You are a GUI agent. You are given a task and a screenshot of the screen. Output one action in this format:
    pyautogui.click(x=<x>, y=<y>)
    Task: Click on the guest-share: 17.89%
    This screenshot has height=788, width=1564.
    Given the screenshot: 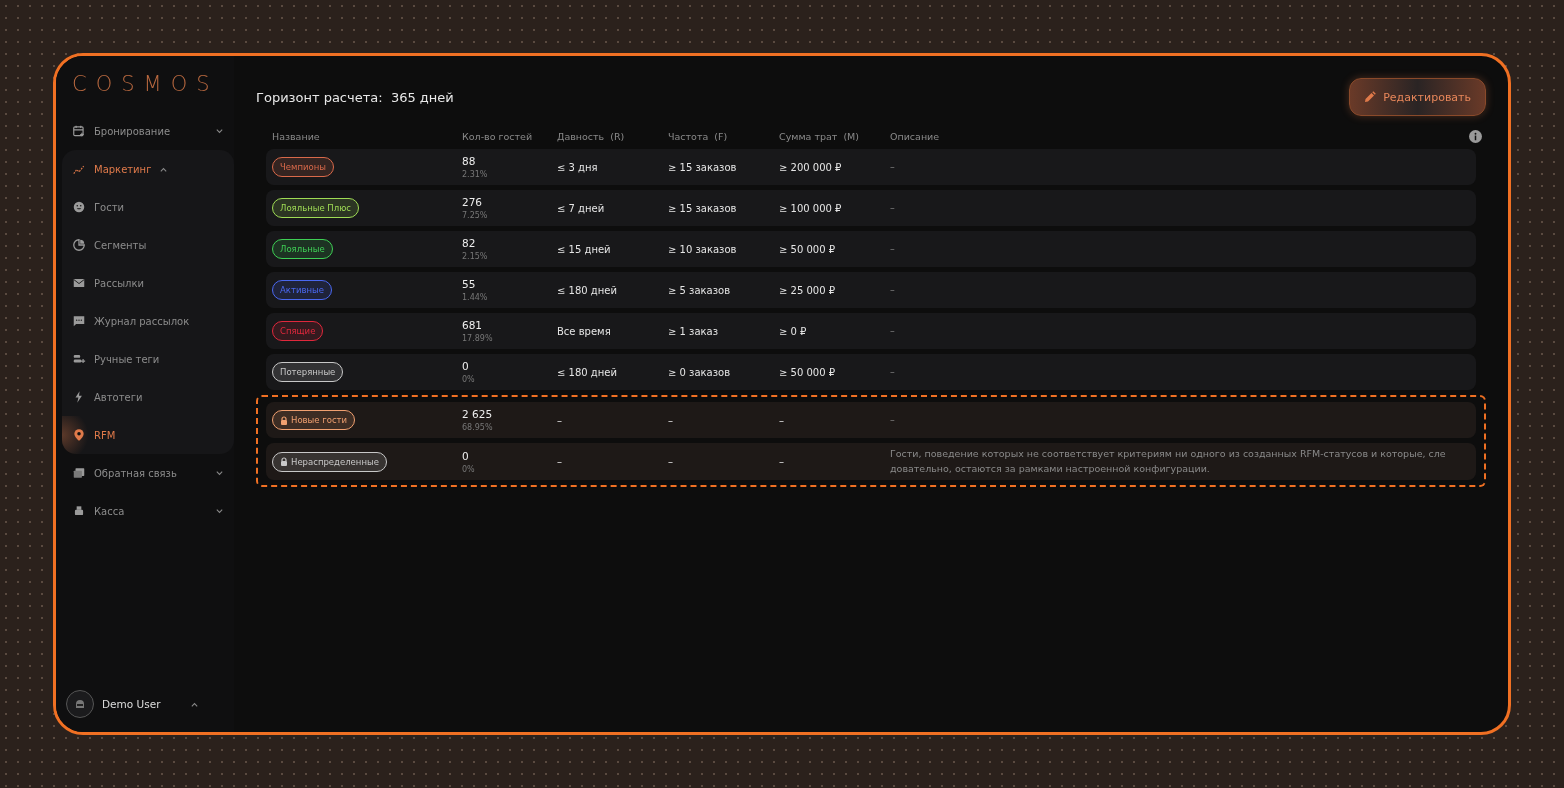 What is the action you would take?
    pyautogui.click(x=478, y=338)
    